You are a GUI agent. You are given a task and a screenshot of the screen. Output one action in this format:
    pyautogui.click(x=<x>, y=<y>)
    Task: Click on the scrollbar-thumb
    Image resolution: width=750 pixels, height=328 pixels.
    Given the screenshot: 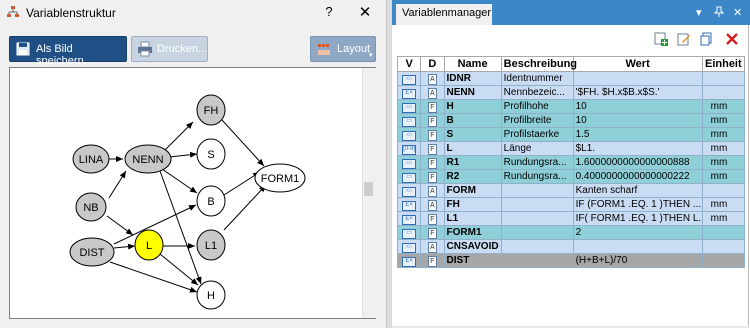 What is the action you would take?
    pyautogui.click(x=368, y=189)
    